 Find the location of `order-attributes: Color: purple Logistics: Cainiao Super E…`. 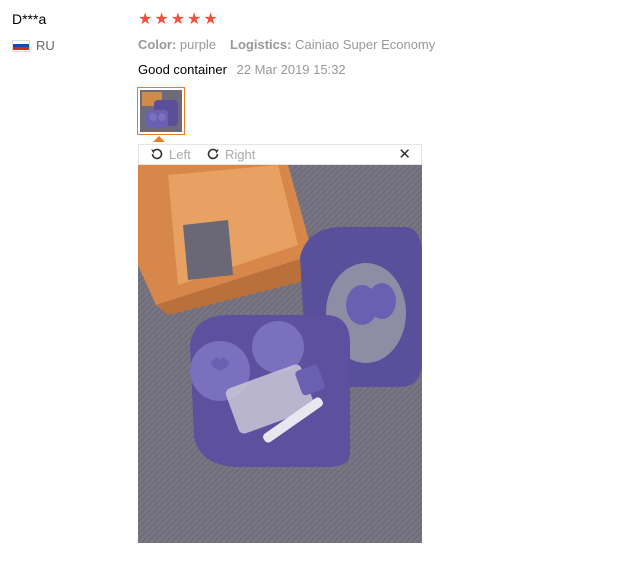

order-attributes: Color: purple Logistics: Cainiao Super E… is located at coordinates (286, 44).